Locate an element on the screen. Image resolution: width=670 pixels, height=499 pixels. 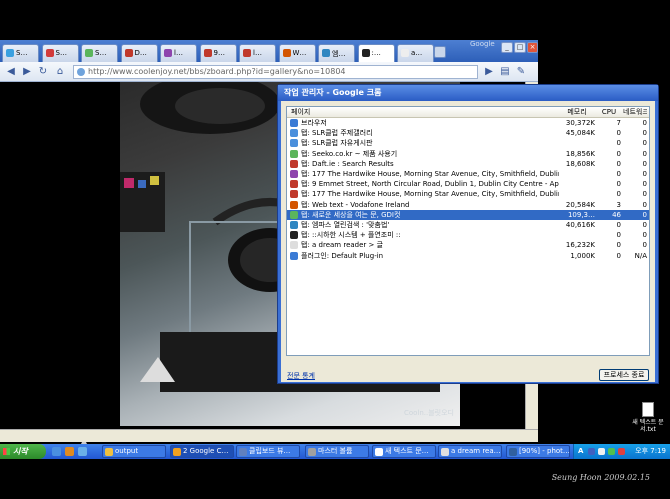
cell-page: 탭: Web text - Vodafone Ireland is located at coordinates (355, 204).